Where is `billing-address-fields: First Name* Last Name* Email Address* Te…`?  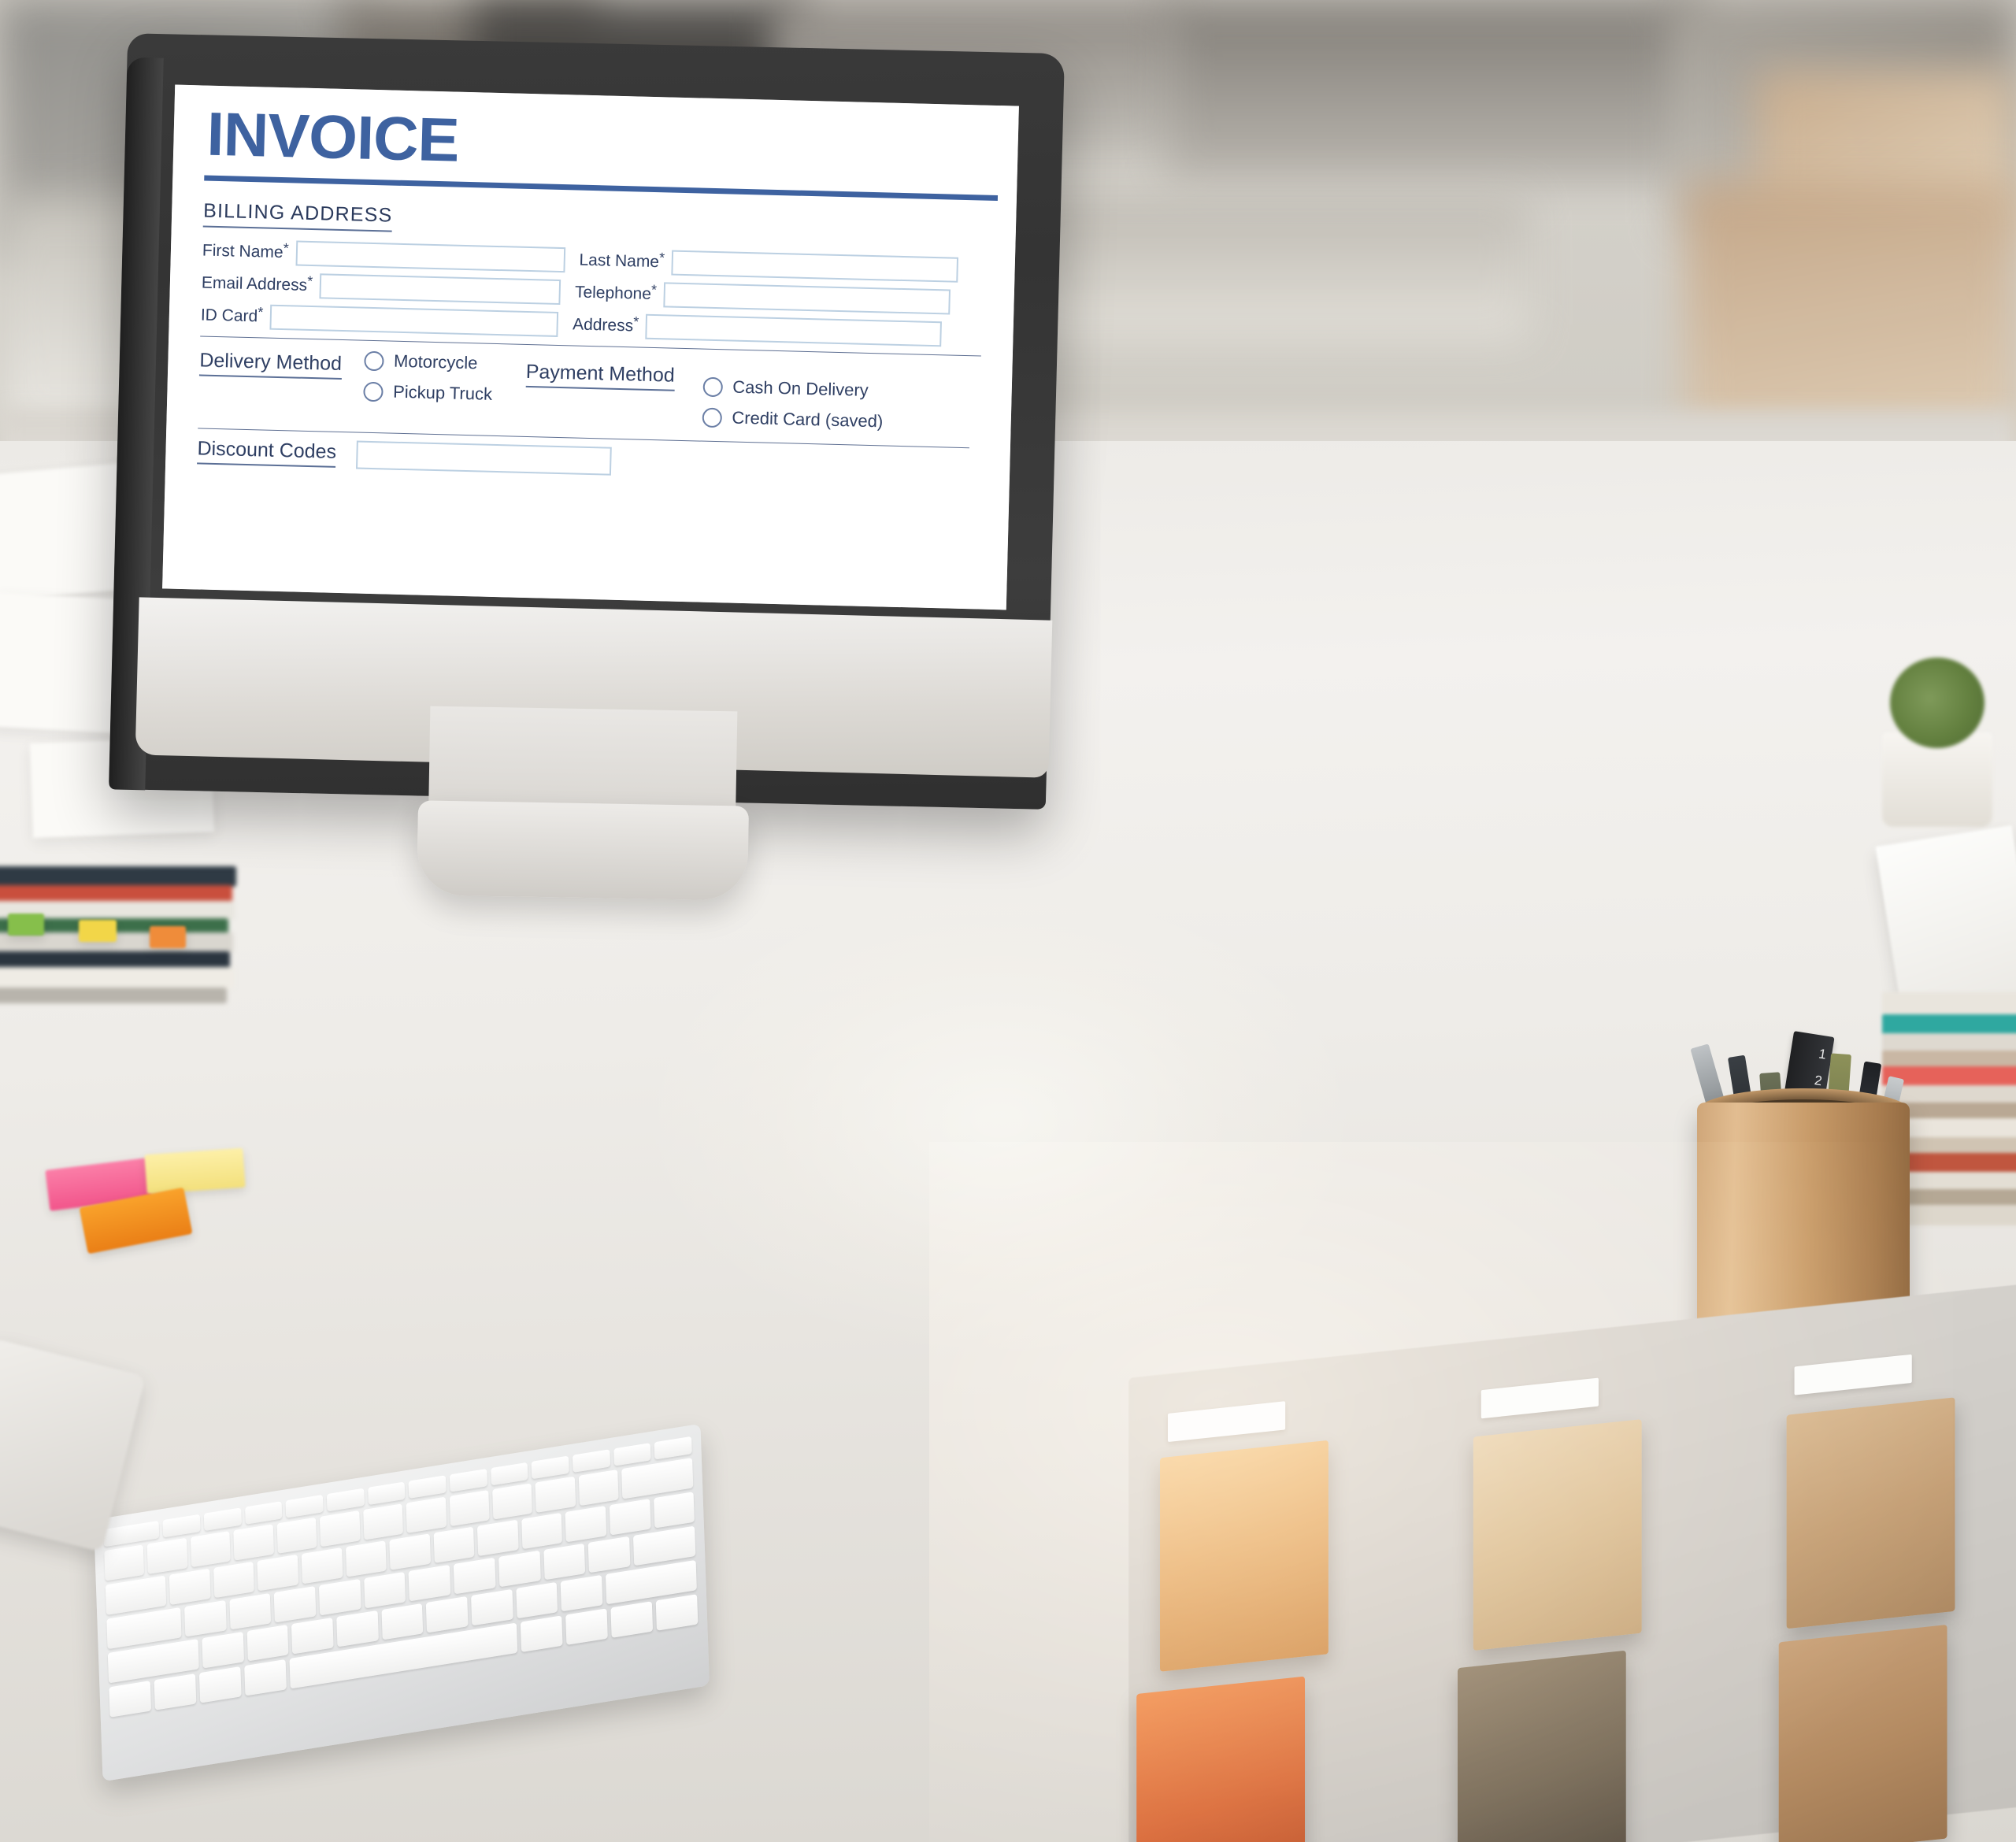
billing-address-fields: First Name* Last Name* Email Address* Te… is located at coordinates (599, 293).